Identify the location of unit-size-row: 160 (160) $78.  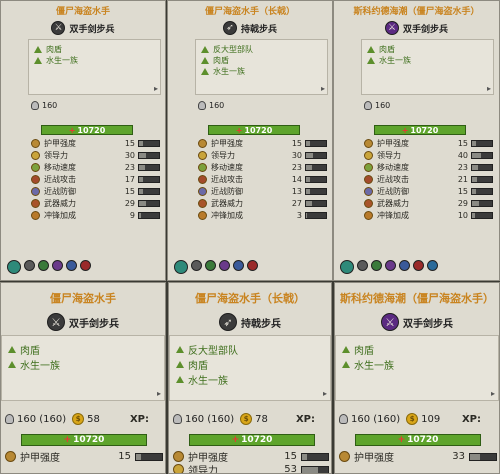
(220, 419).